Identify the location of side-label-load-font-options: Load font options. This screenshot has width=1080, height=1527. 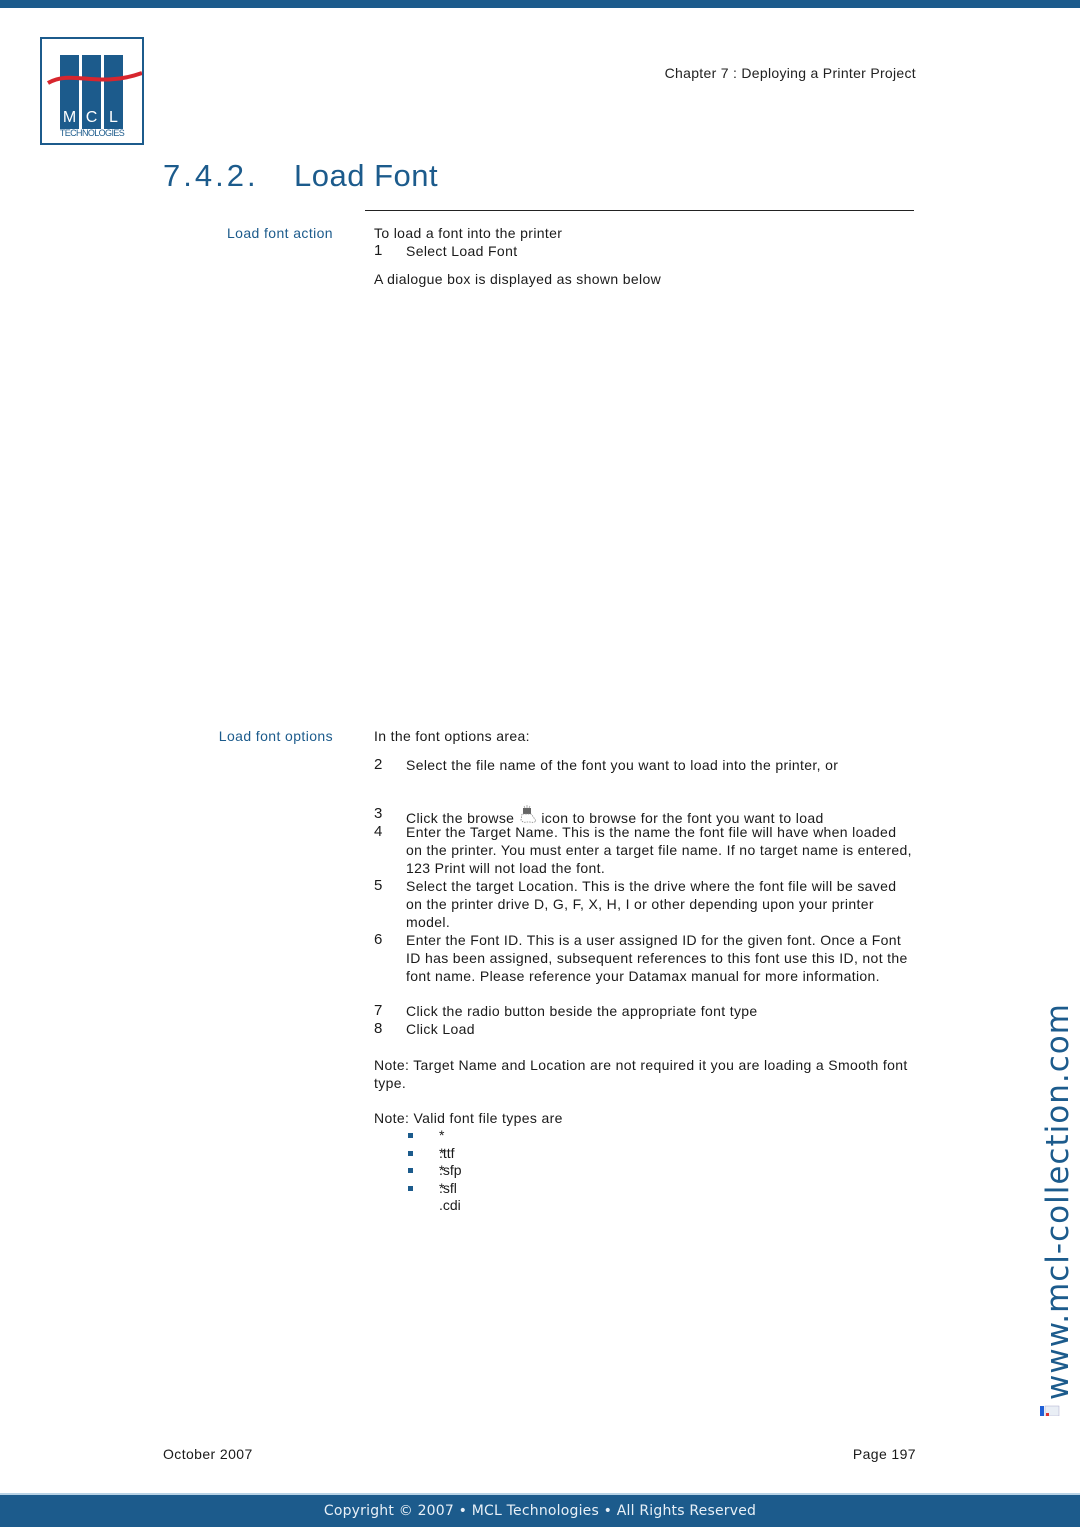
(275, 736).